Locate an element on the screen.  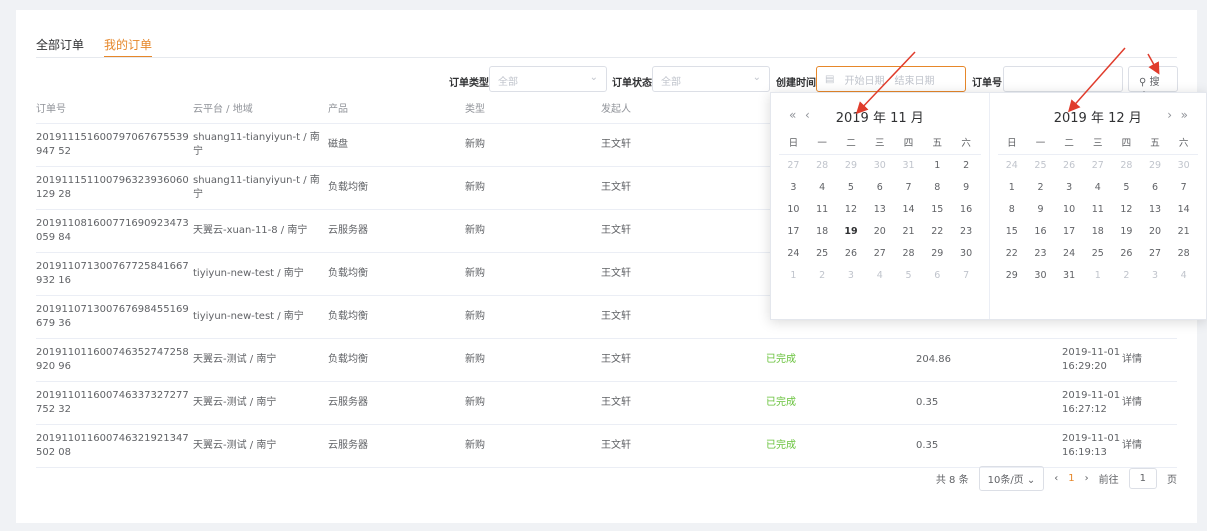
calendar-day: 14 is located at coordinates (1183, 210).